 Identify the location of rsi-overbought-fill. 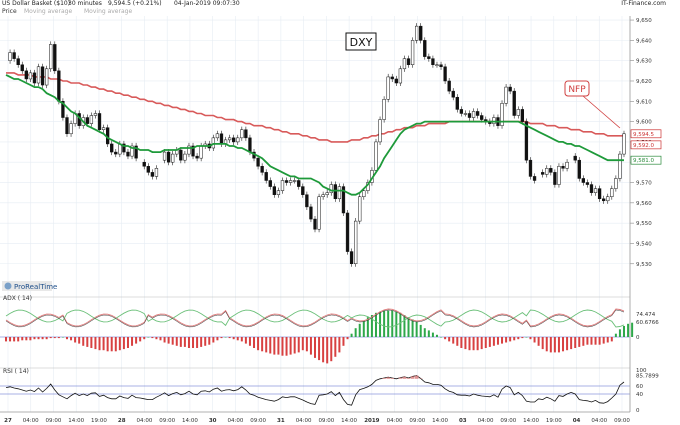
(408, 378).